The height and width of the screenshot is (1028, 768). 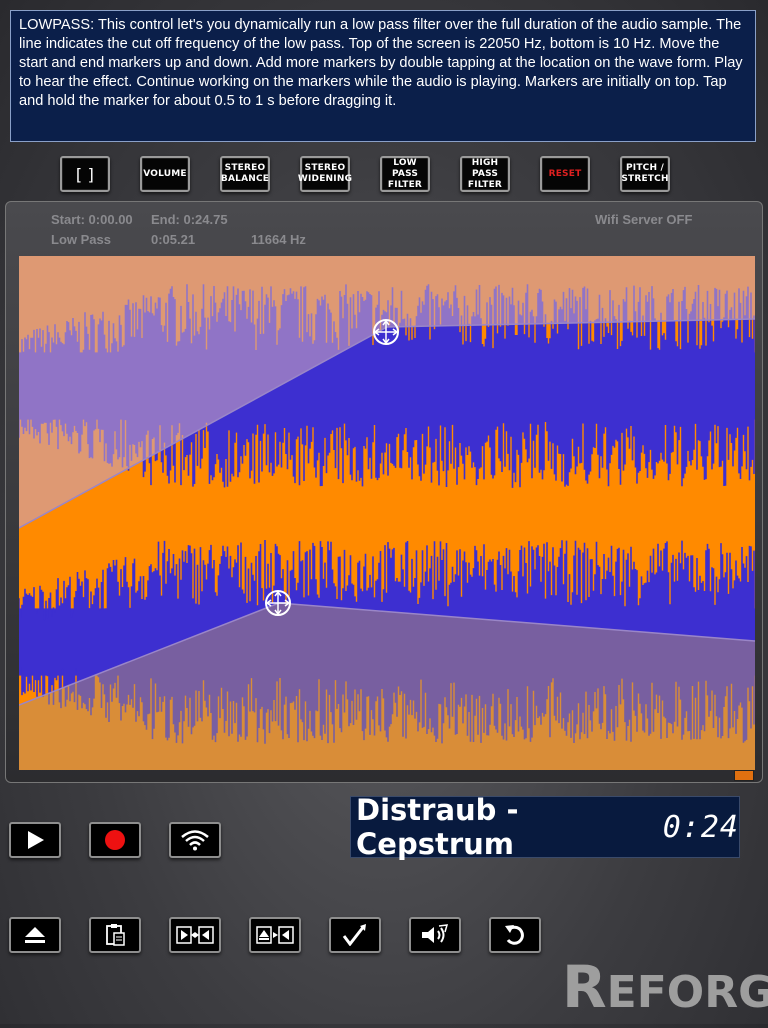 I want to click on reset-label: Reset, so click(x=565, y=173).